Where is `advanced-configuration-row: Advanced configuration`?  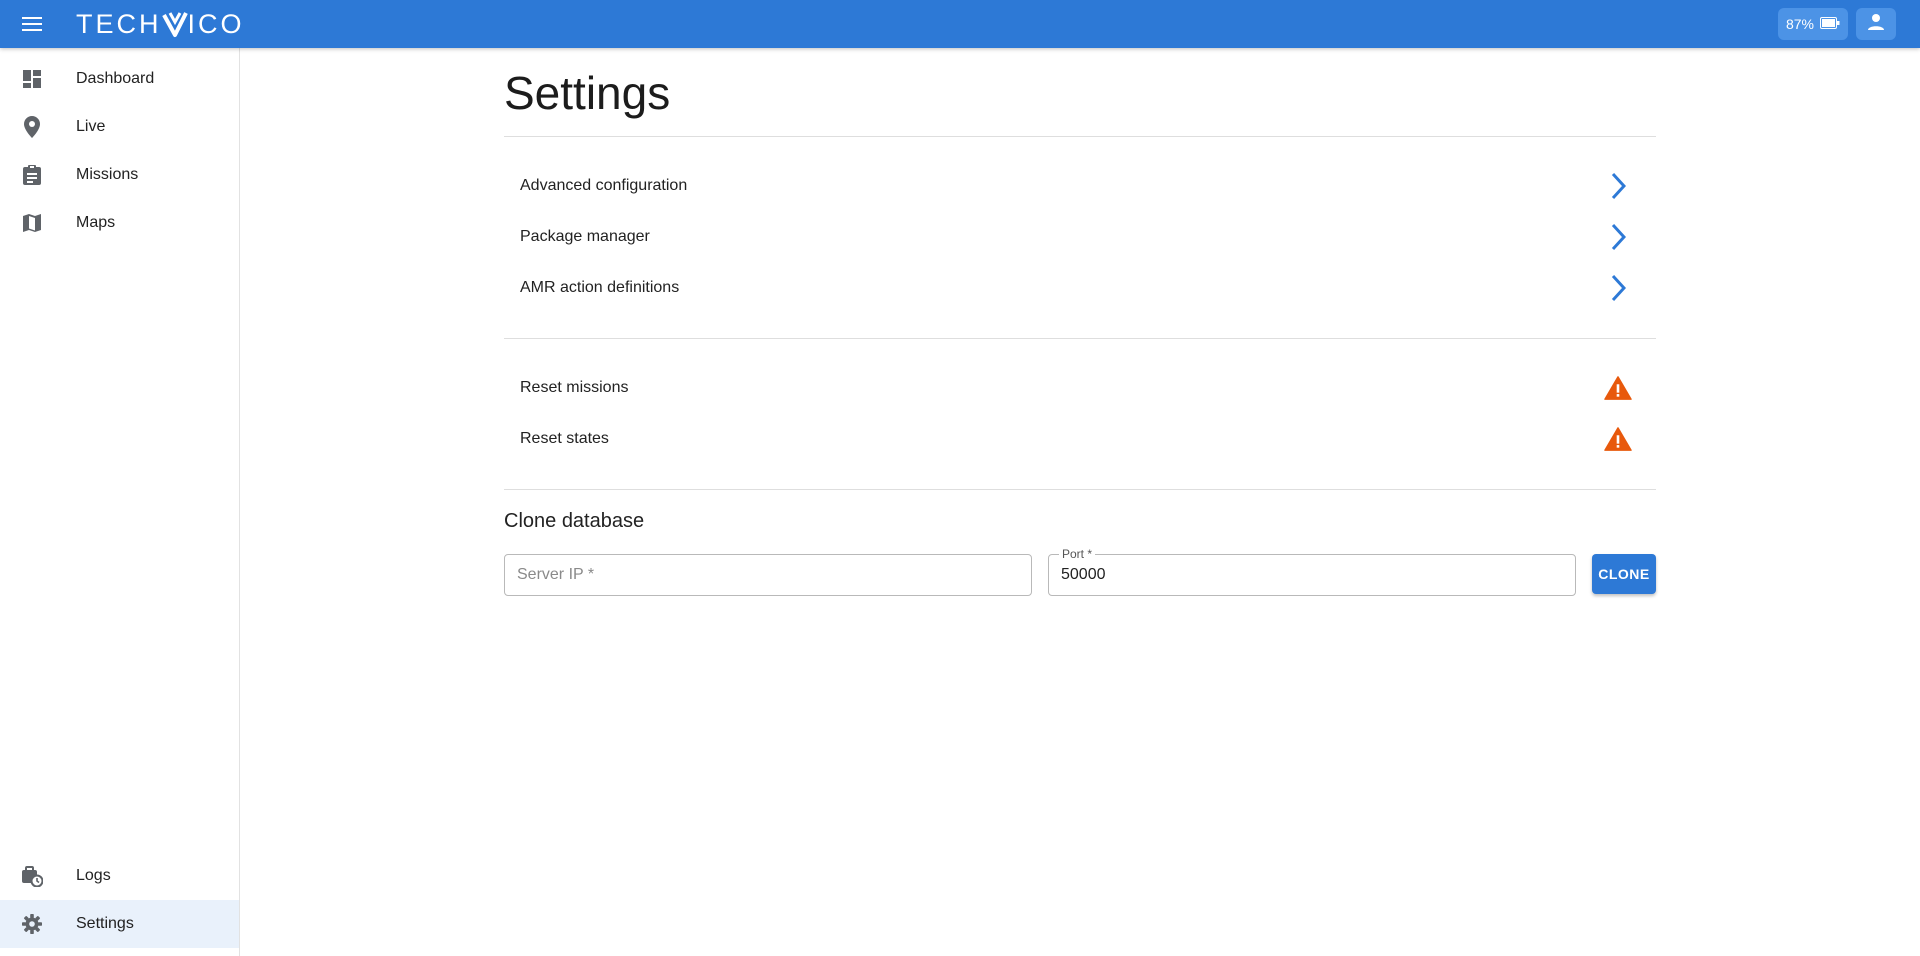 advanced-configuration-row: Advanced configuration is located at coordinates (1080, 186).